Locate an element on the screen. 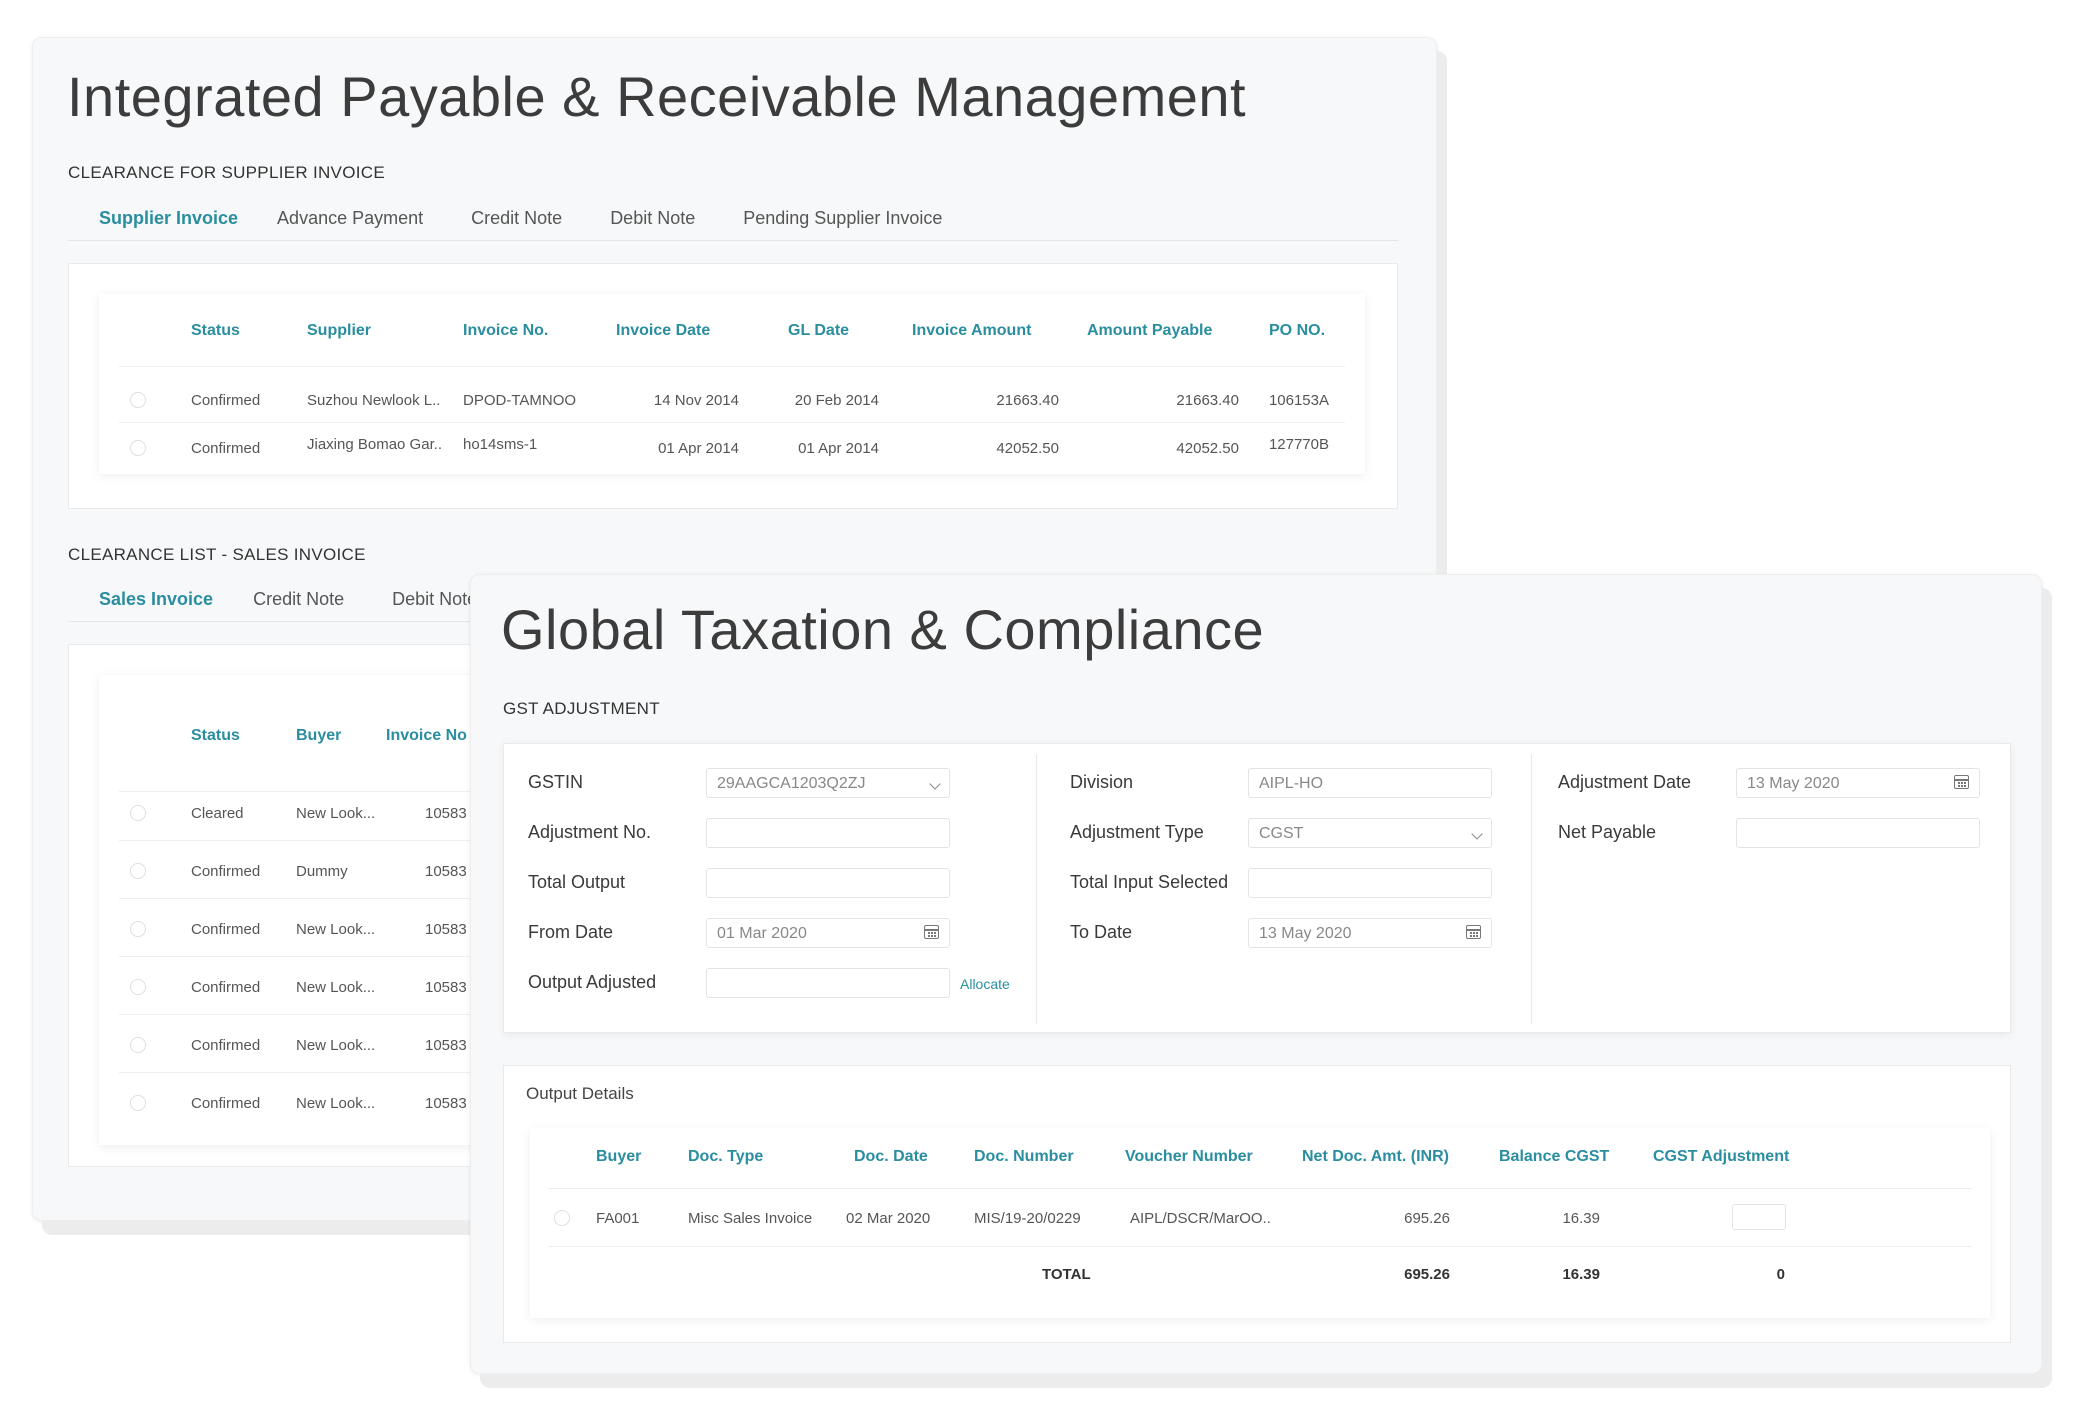 The height and width of the screenshot is (1406, 2090). cell-gl-date: 01 Apr 2014 is located at coordinates (838, 448).